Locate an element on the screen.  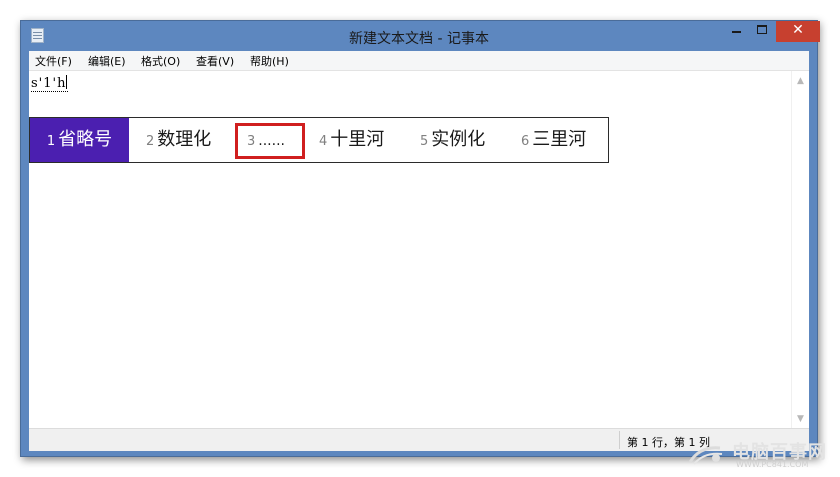
menu-edit: 编辑(E) is located at coordinates (107, 61).